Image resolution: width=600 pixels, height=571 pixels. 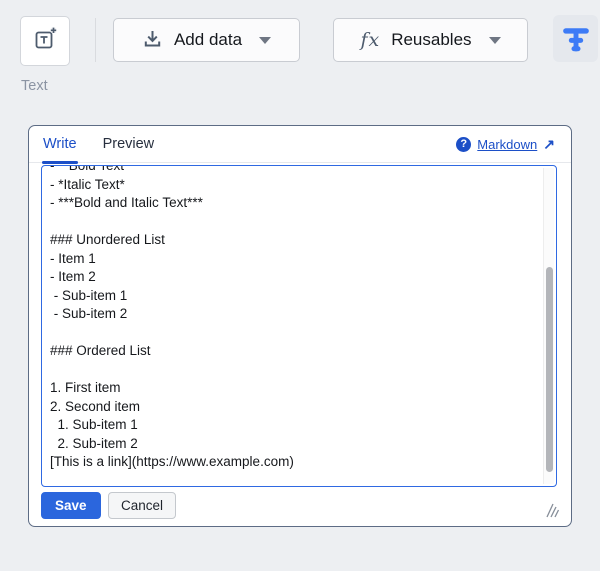 I want to click on toolbar-divider, so click(x=95, y=40).